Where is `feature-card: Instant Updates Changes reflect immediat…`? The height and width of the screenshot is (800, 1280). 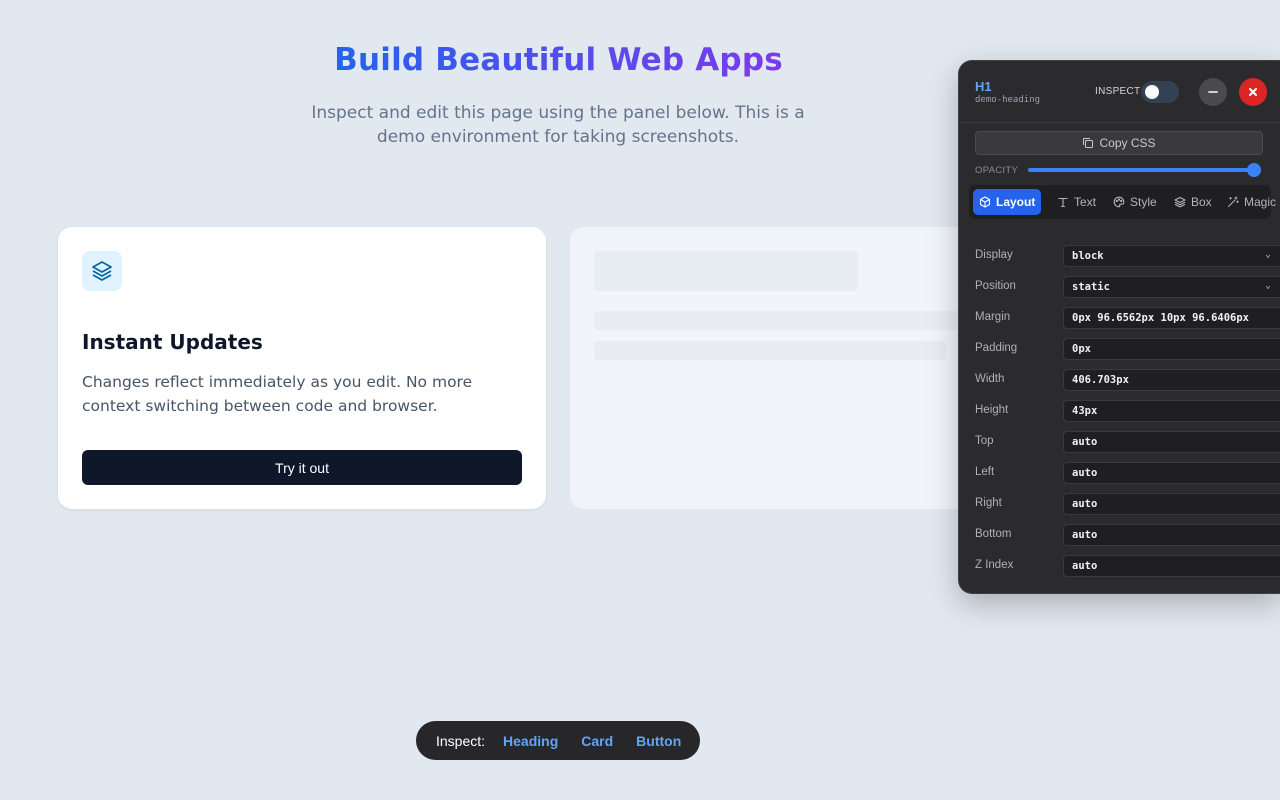
feature-card: Instant Updates Changes reflect immediat… is located at coordinates (302, 368).